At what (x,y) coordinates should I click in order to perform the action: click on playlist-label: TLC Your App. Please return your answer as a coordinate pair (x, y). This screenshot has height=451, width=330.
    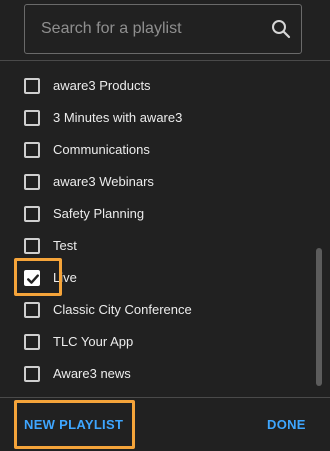
    Looking at the image, I should click on (93, 341).